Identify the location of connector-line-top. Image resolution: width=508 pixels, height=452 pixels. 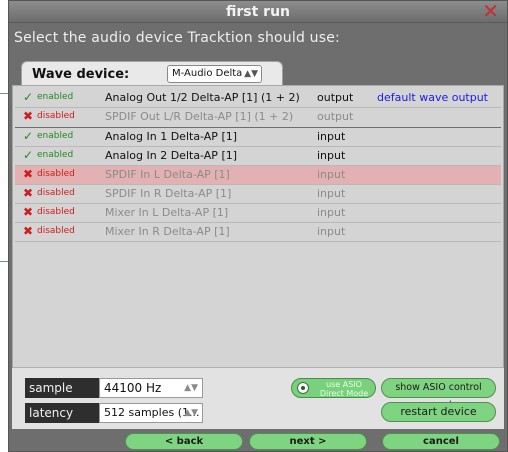
(4, 93).